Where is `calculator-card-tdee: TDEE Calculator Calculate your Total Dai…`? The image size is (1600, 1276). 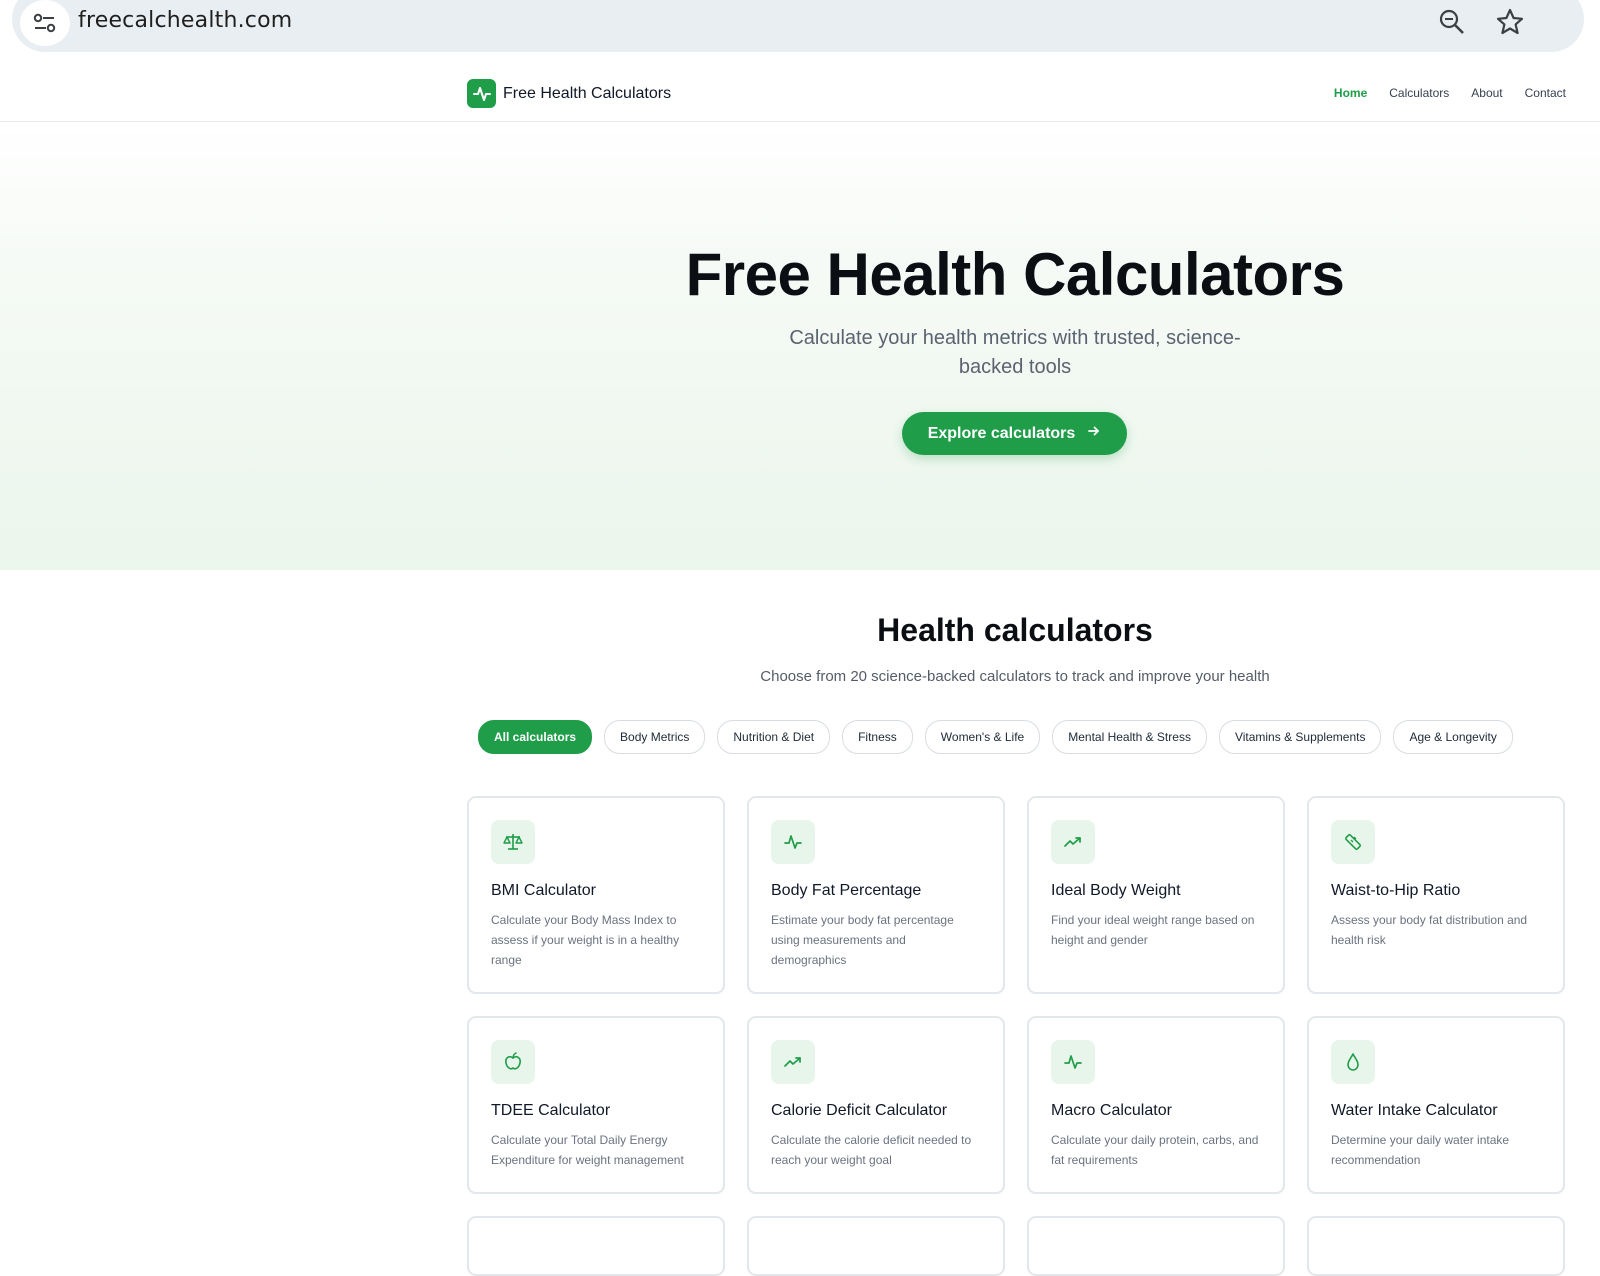 calculator-card-tdee: TDEE Calculator Calculate your Total Dai… is located at coordinates (596, 1105).